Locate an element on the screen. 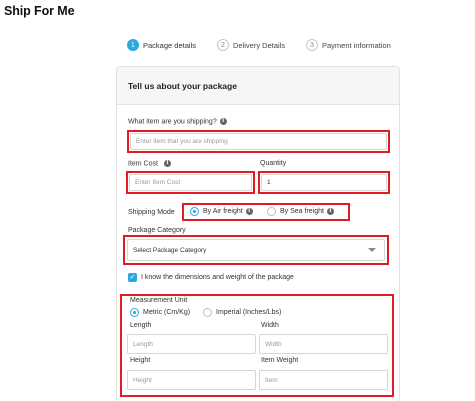  dimensions-checkbox: ✓ is located at coordinates (132, 277).